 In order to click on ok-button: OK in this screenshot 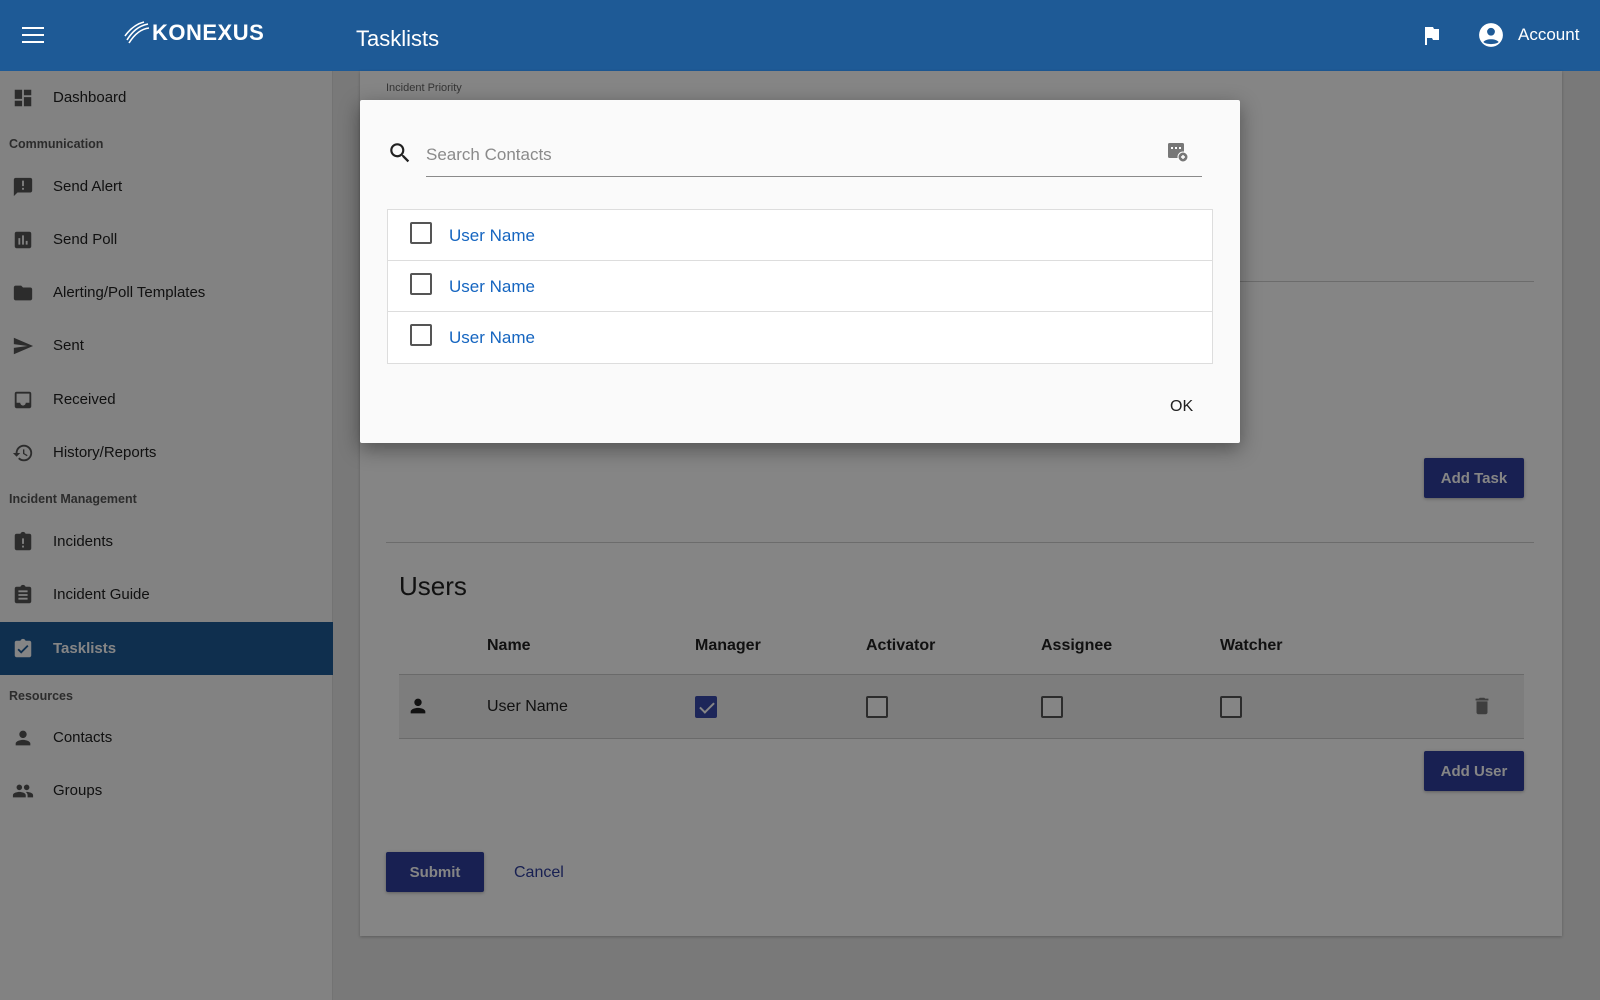, I will do `click(1181, 407)`.